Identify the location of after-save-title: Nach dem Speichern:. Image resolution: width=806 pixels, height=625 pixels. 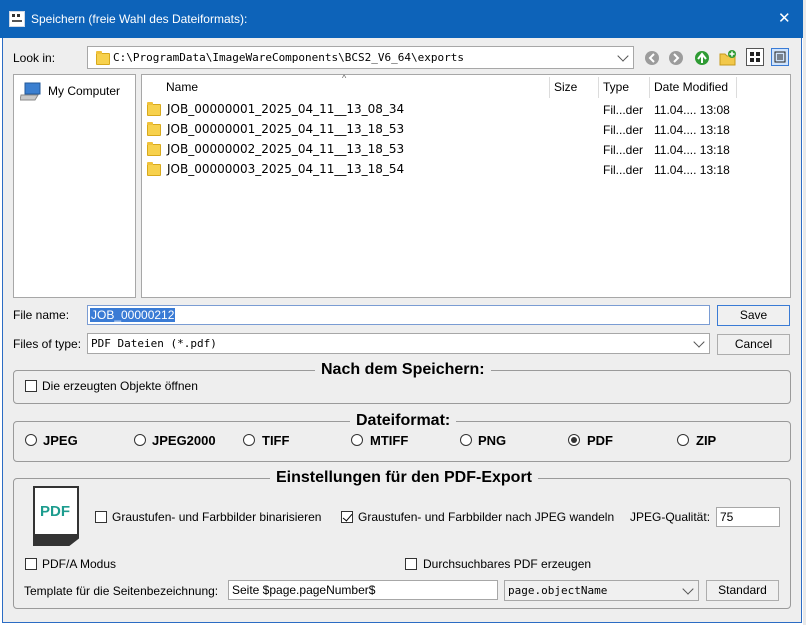
(403, 370).